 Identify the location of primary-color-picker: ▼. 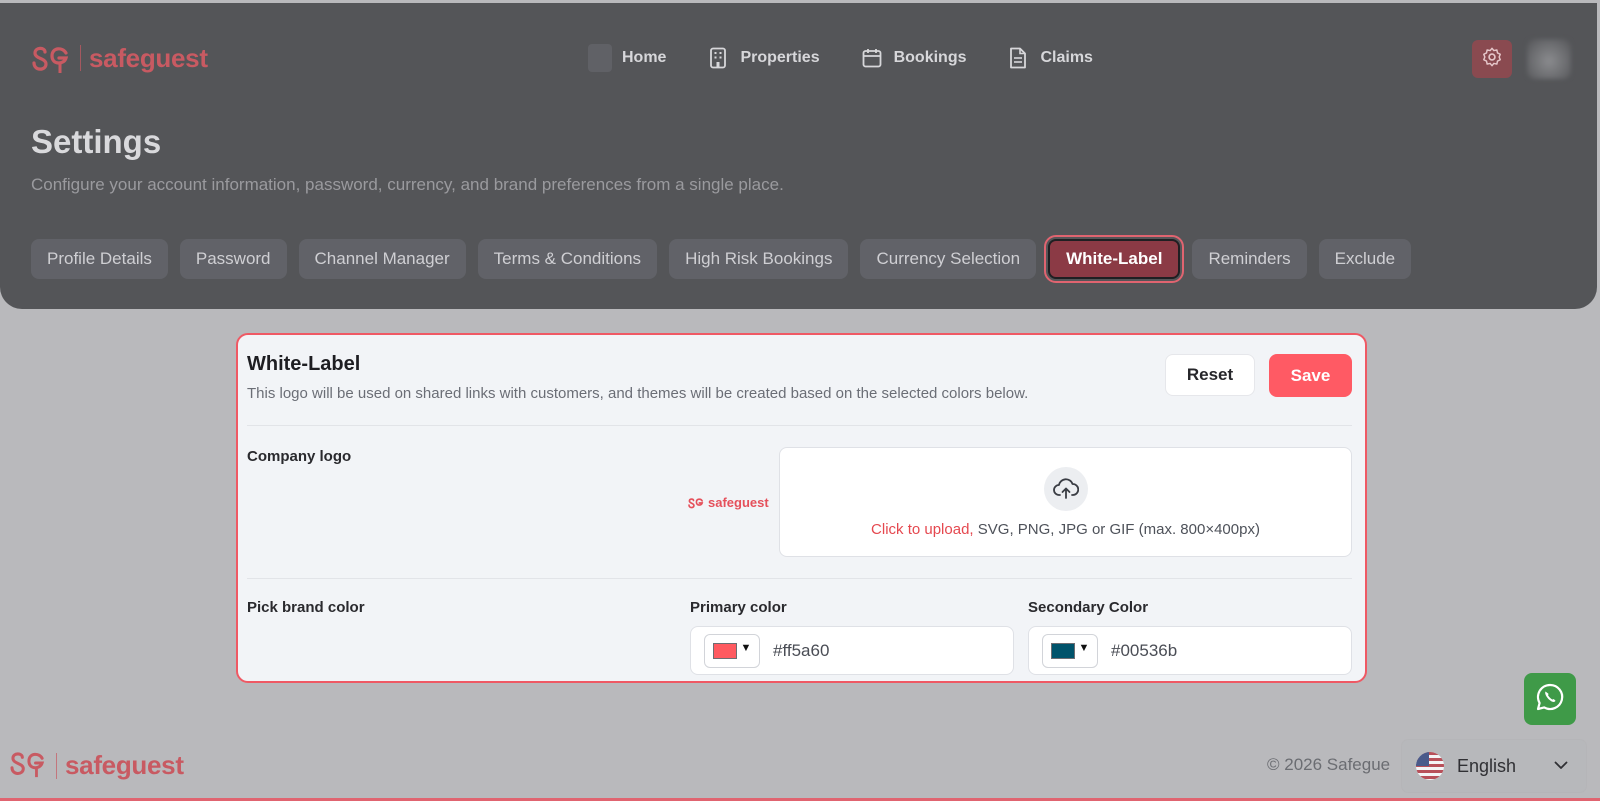
(732, 650).